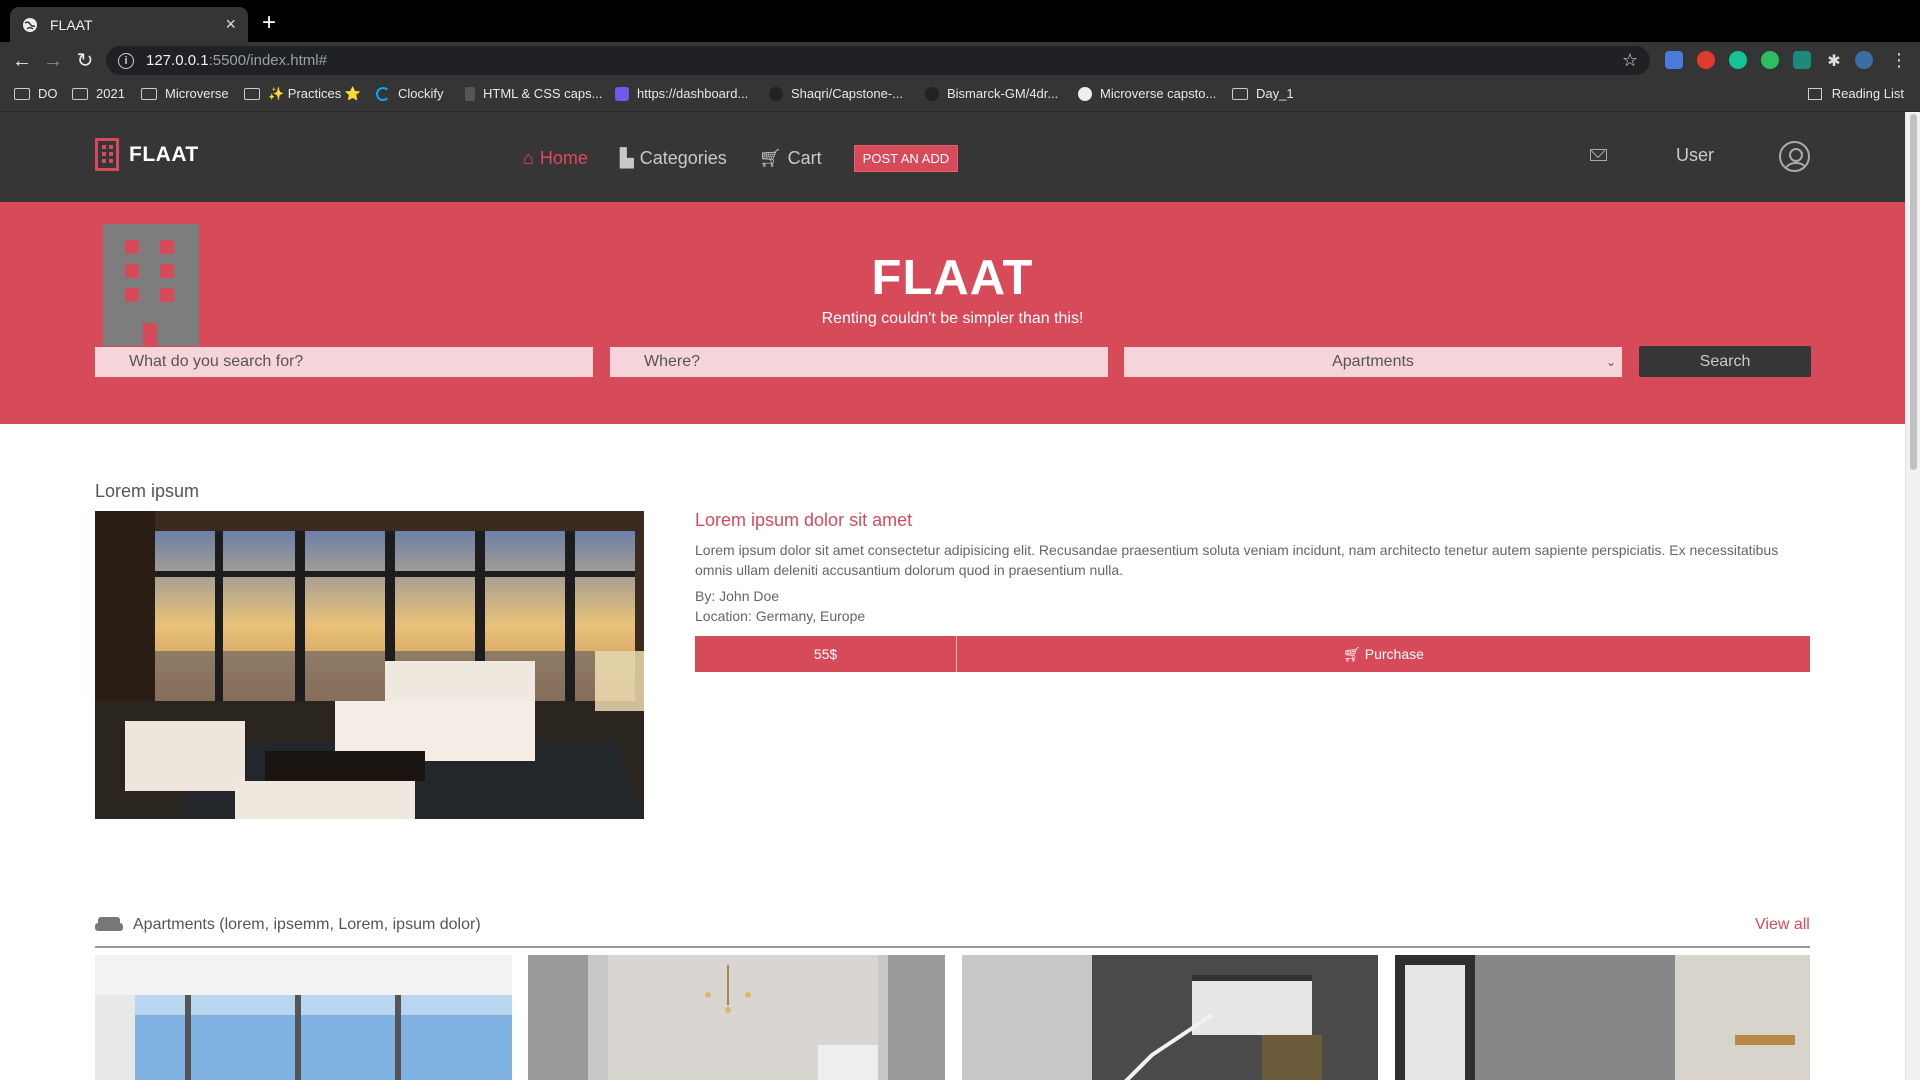 The height and width of the screenshot is (1080, 1920). I want to click on reading-list-label: Reading List, so click(1867, 93).